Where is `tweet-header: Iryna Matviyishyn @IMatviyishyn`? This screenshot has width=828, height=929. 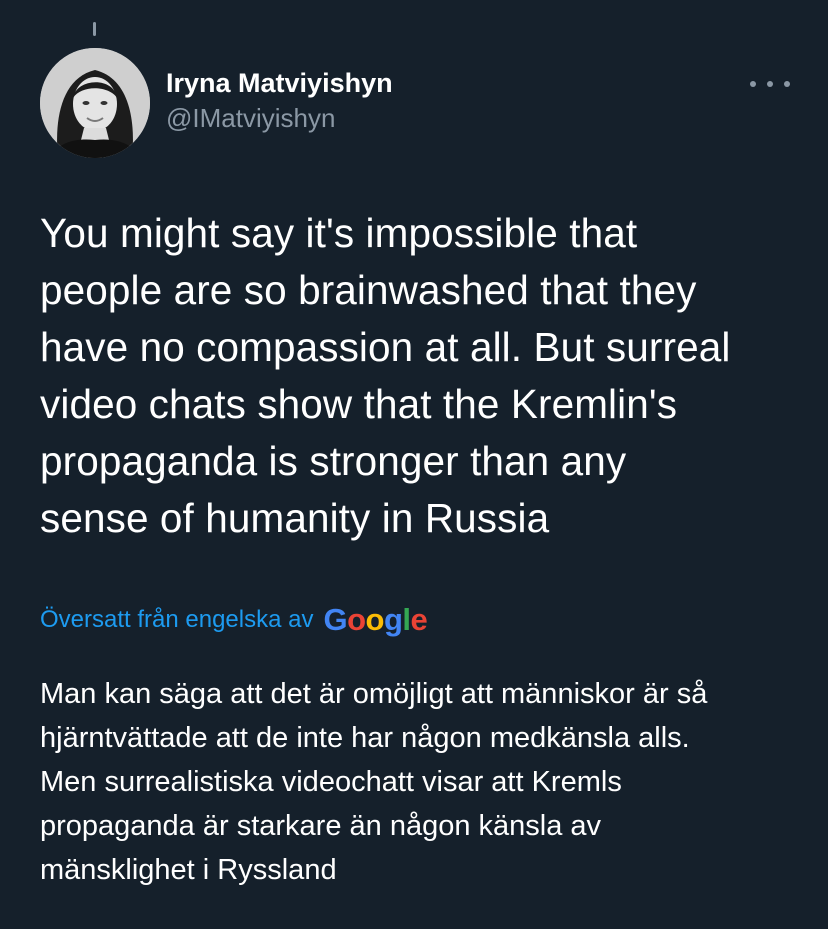
tweet-header: Iryna Matviyishyn @IMatviyishyn is located at coordinates (415, 103).